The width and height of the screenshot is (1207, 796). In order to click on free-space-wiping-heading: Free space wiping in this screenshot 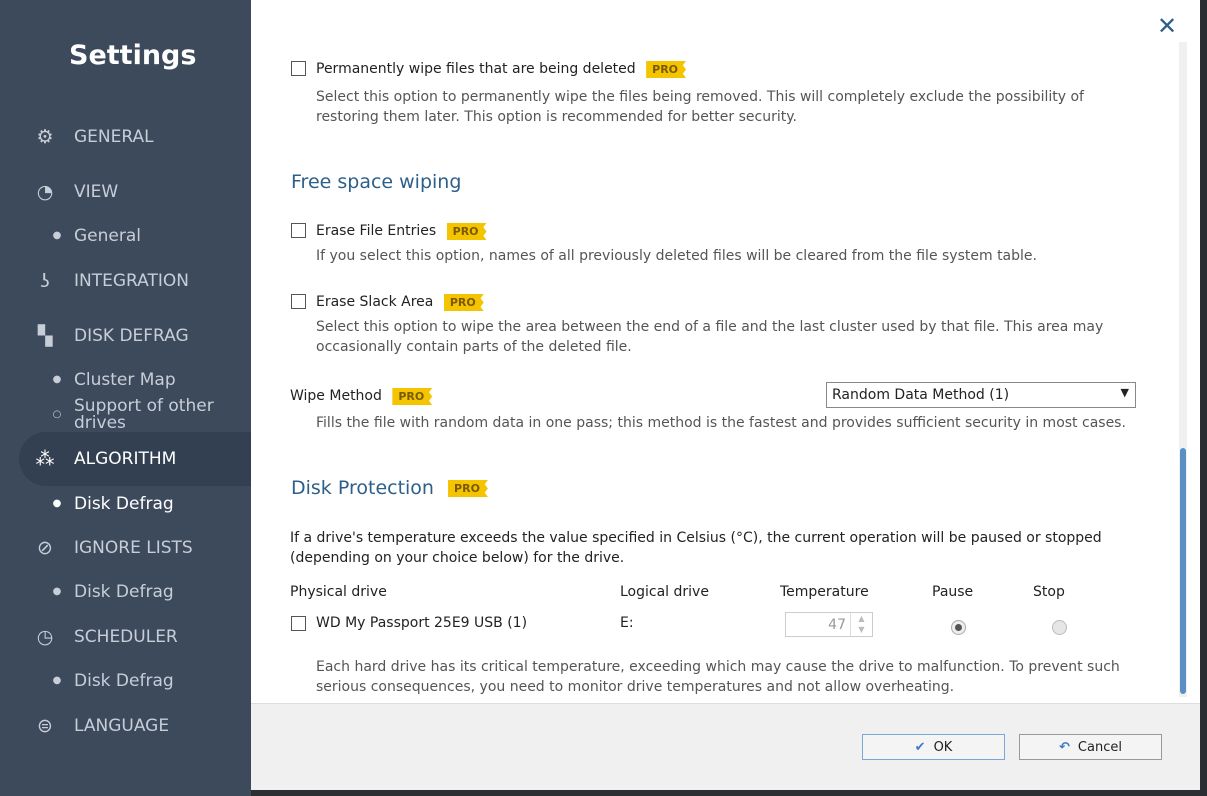, I will do `click(376, 182)`.